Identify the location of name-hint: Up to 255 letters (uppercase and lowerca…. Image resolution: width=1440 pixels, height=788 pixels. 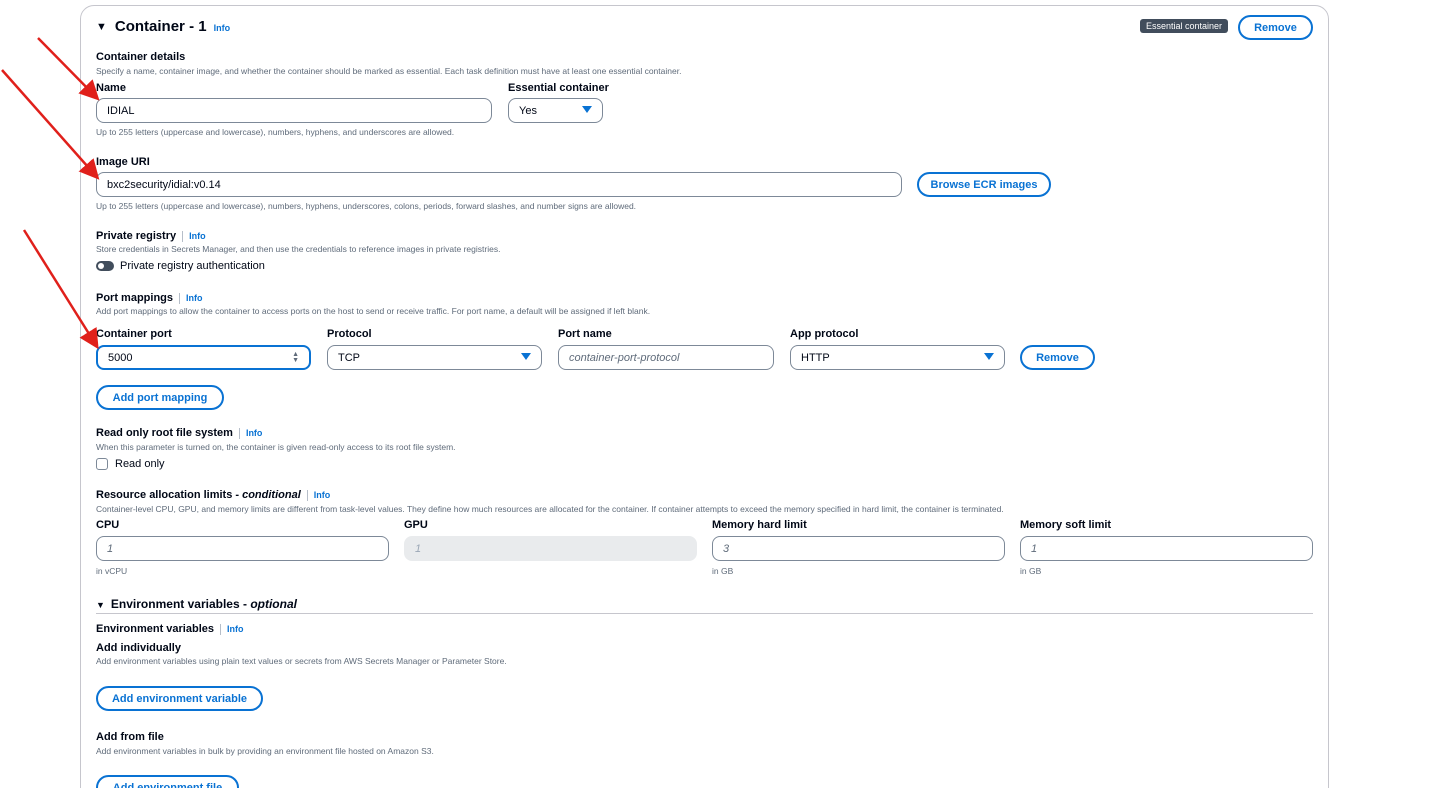
(275, 132).